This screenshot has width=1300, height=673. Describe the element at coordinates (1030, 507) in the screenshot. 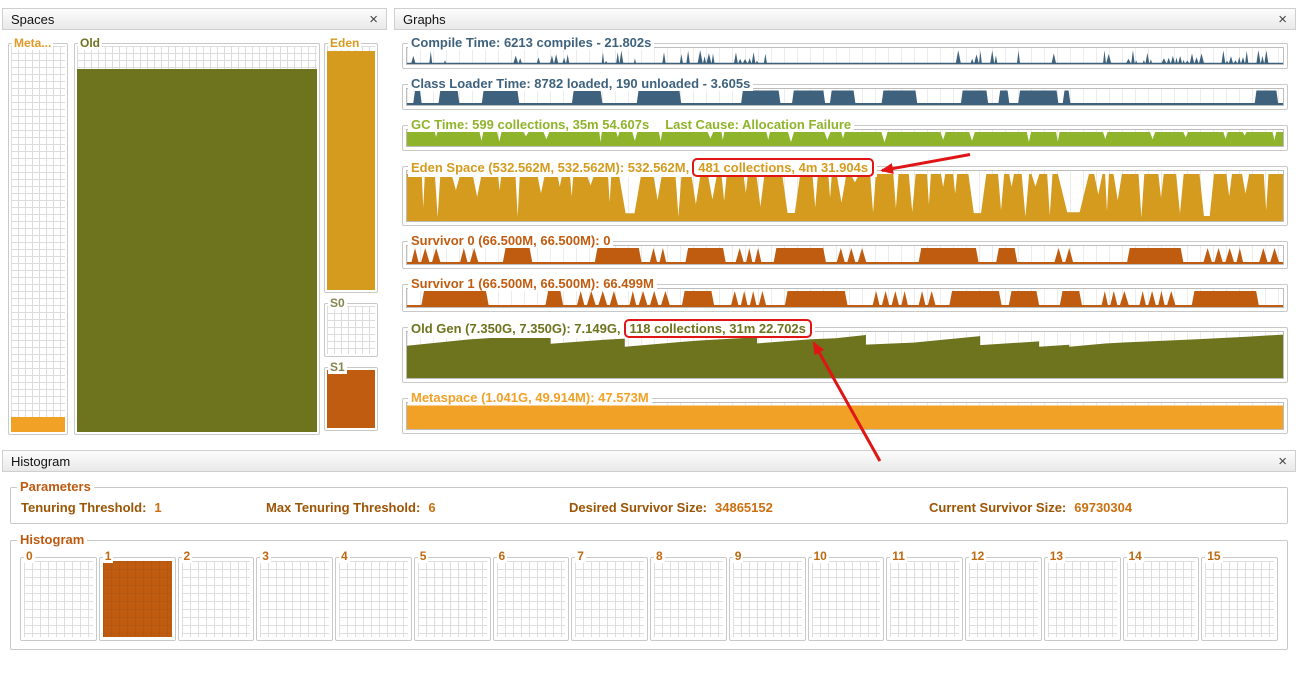

I see `parameter-item-3: Current Survivor Size: 69730304` at that location.